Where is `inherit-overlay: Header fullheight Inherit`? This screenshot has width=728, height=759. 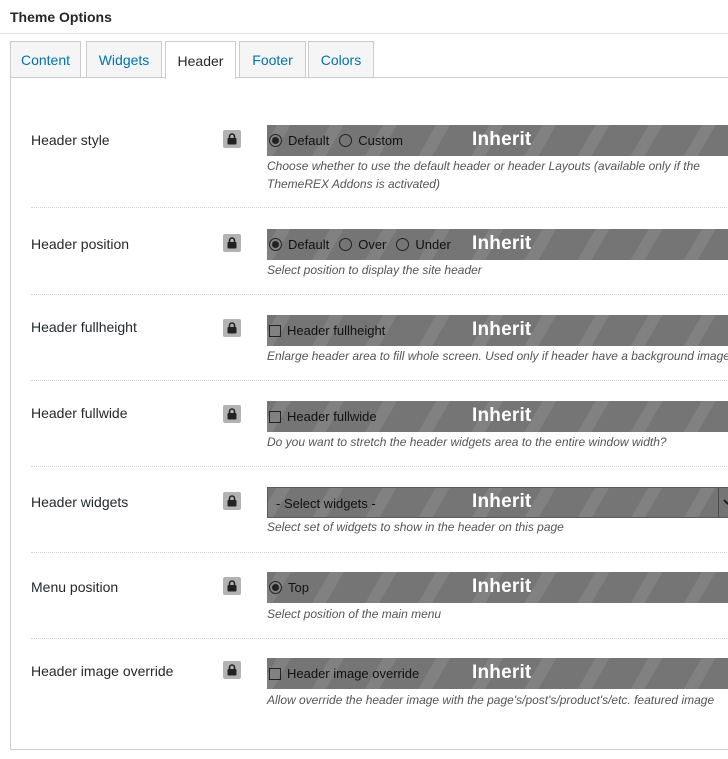 inherit-overlay: Header fullheight Inherit is located at coordinates (497, 330).